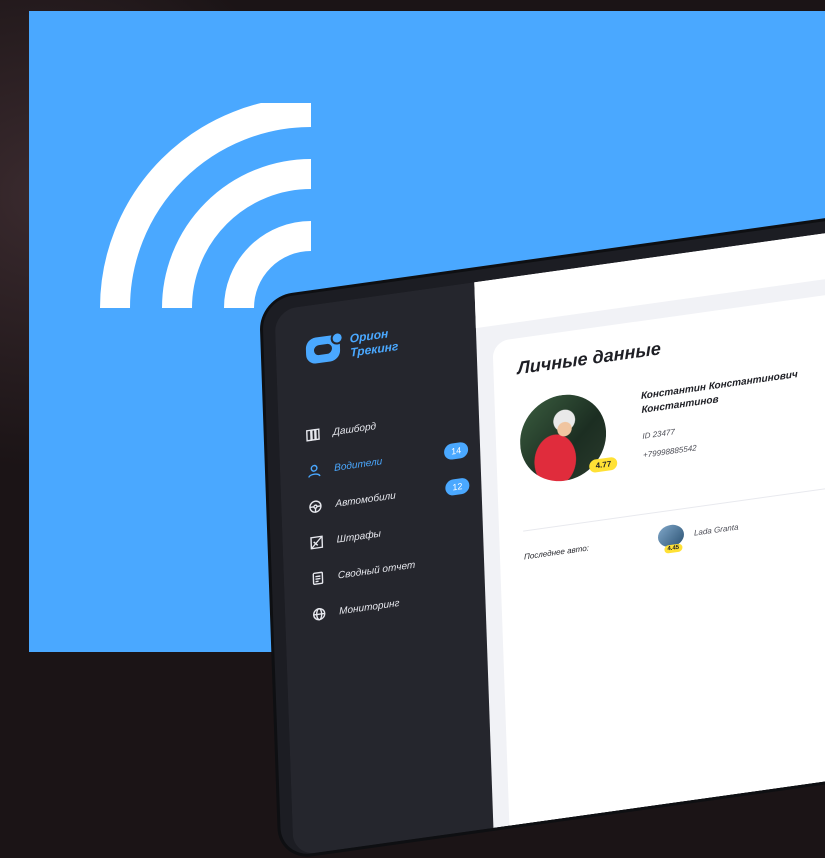 Image resolution: width=825 pixels, height=858 pixels. What do you see at coordinates (318, 578) in the screenshot?
I see `report-icon` at bounding box center [318, 578].